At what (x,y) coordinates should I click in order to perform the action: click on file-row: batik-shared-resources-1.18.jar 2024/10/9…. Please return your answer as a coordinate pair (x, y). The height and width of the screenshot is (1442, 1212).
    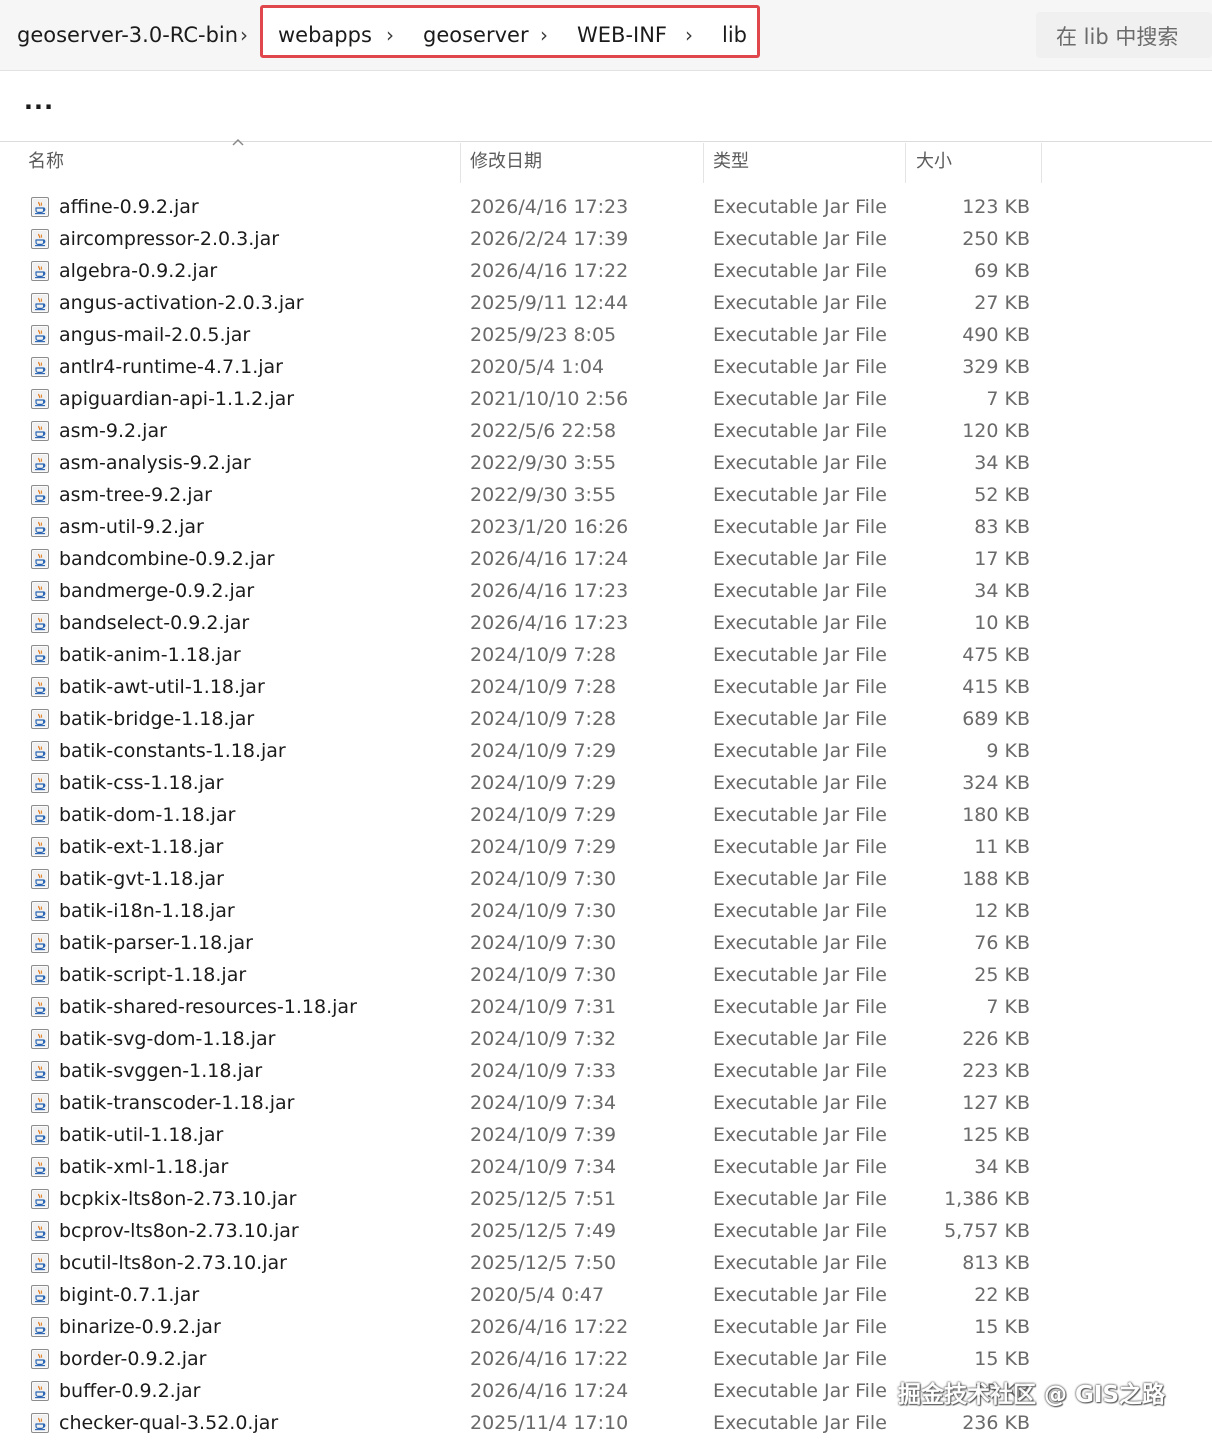
    Looking at the image, I should click on (606, 1007).